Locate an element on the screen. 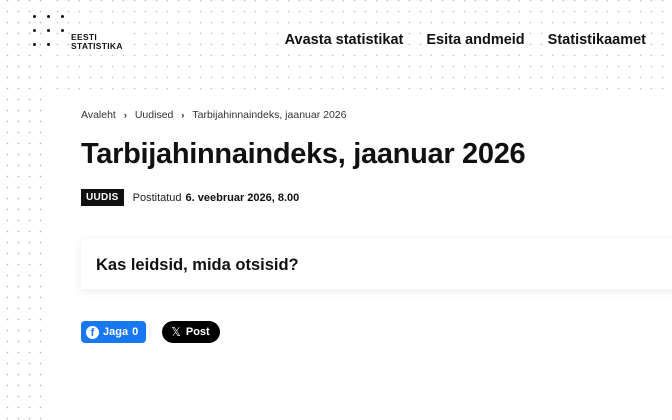  x-post-button: 𝕏 Post is located at coordinates (191, 332).